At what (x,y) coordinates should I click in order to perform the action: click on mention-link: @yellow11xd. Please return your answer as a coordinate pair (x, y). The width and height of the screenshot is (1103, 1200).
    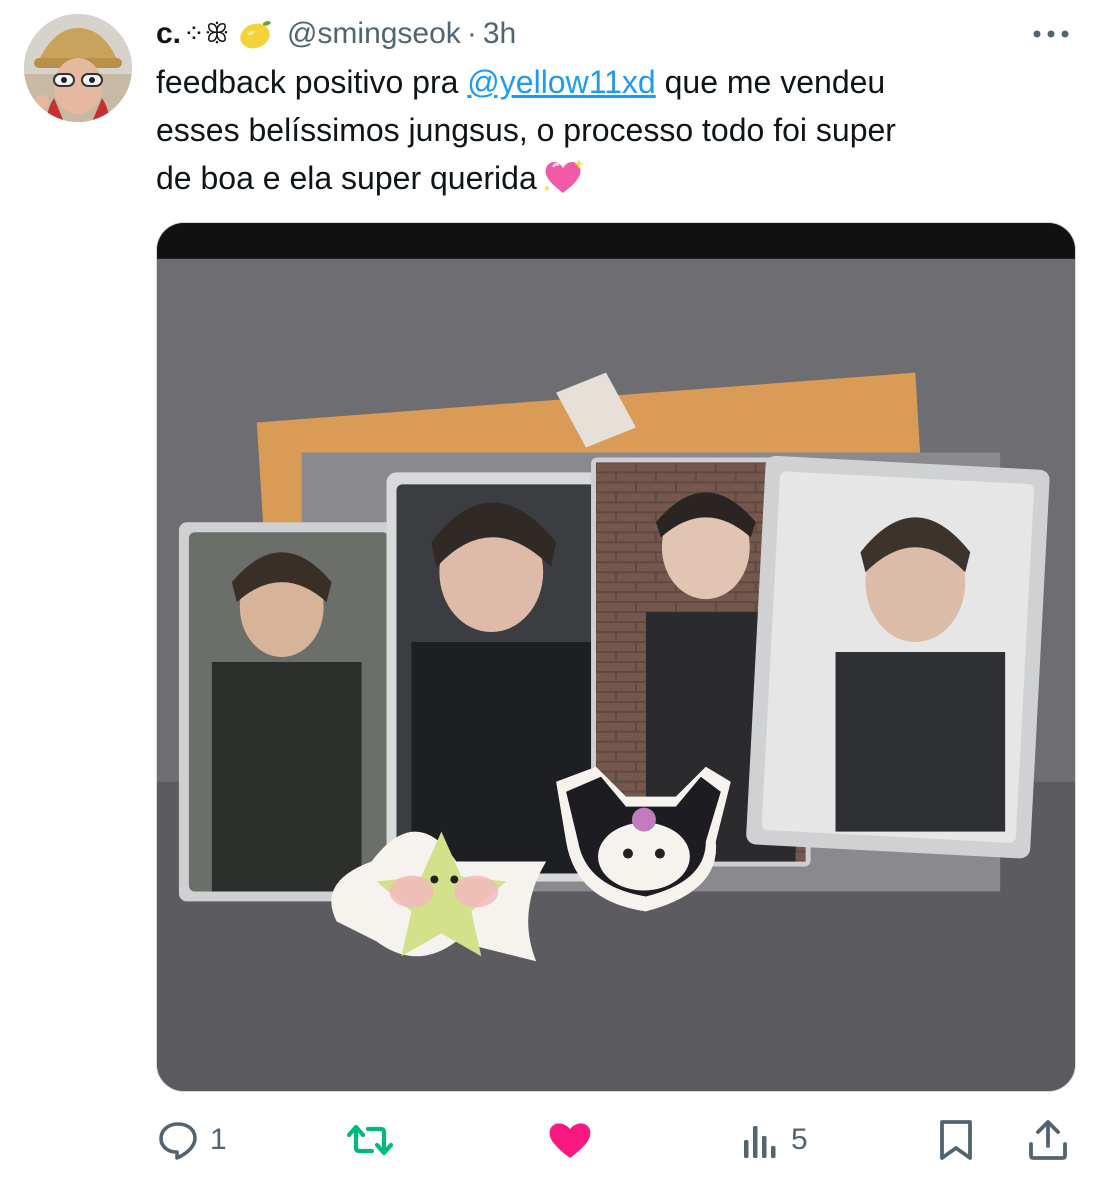
    Looking at the image, I should click on (561, 82).